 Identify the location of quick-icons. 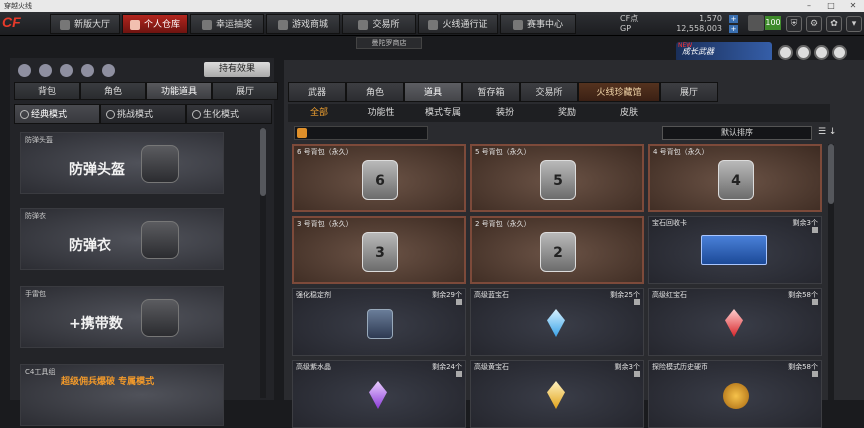
(66, 70).